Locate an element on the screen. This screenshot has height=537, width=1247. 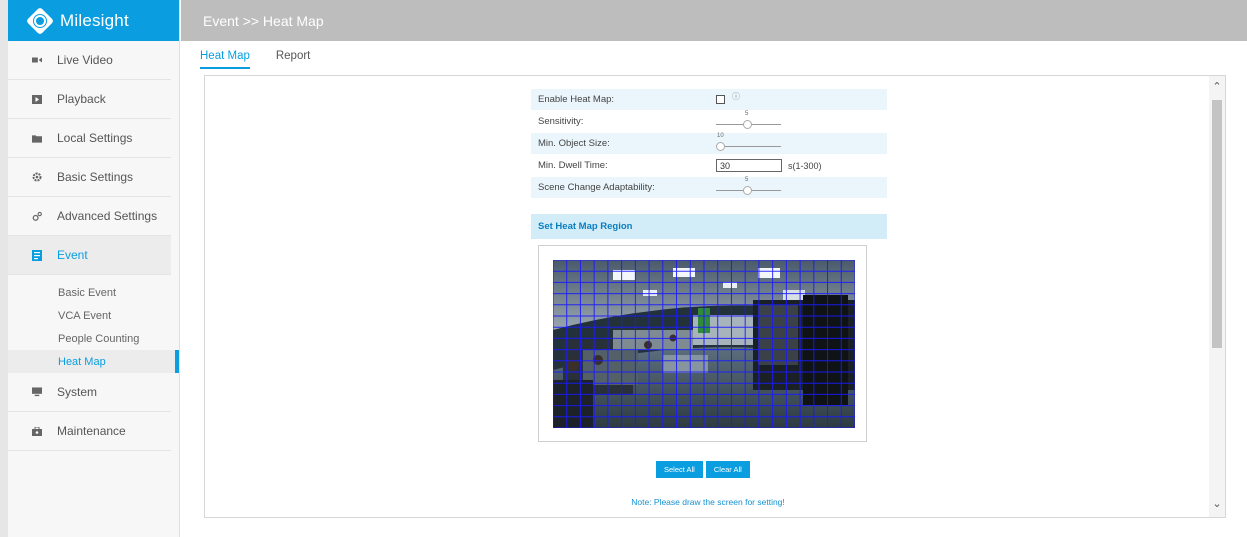
playback-icon is located at coordinates (37, 99).